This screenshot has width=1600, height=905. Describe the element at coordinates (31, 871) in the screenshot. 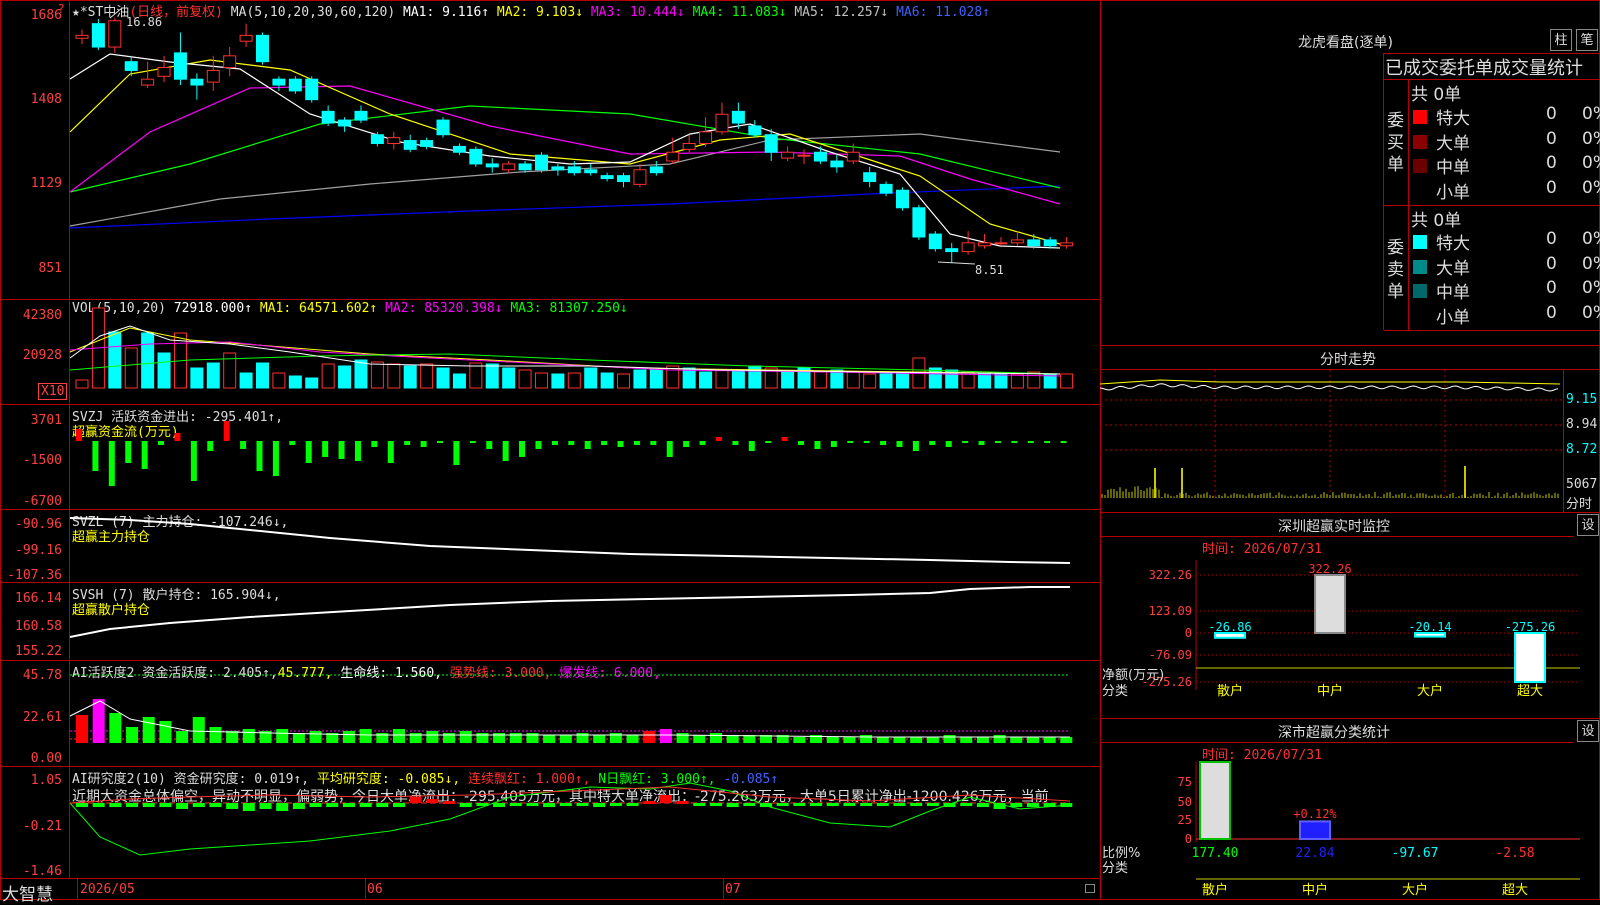

I see `y-tick: -1.46` at that location.